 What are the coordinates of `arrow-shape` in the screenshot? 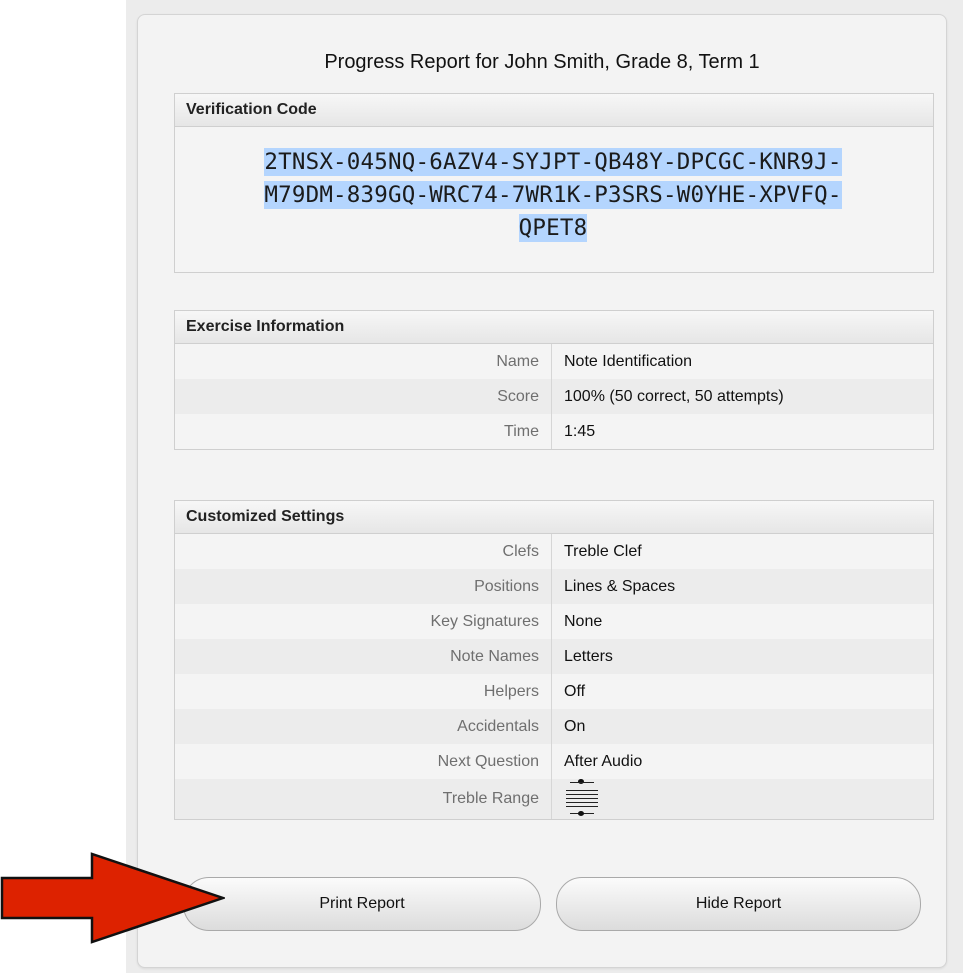 It's located at (112, 898).